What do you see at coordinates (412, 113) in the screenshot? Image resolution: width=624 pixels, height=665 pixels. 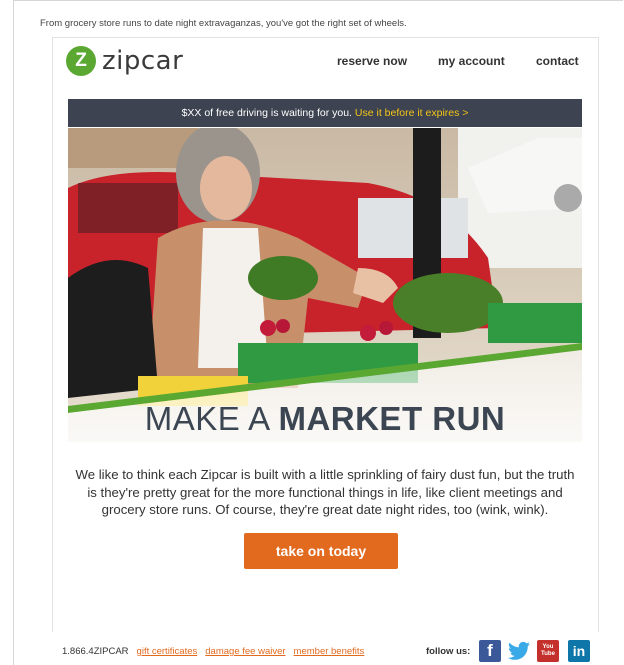 I see `promo-link: Use it before it expires >` at bounding box center [412, 113].